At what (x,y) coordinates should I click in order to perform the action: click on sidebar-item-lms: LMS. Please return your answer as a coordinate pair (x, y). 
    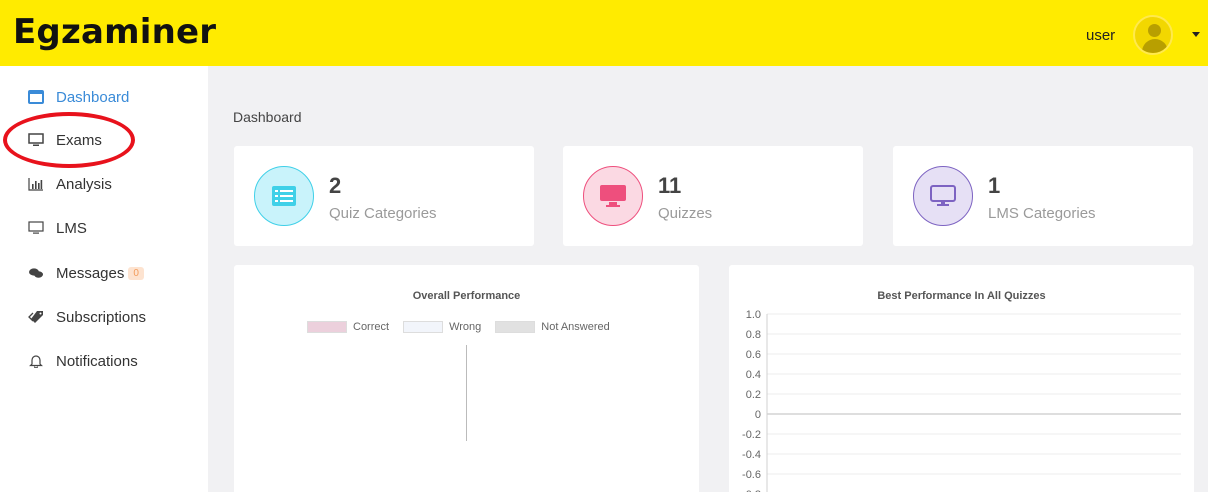
    Looking at the image, I should click on (56, 228).